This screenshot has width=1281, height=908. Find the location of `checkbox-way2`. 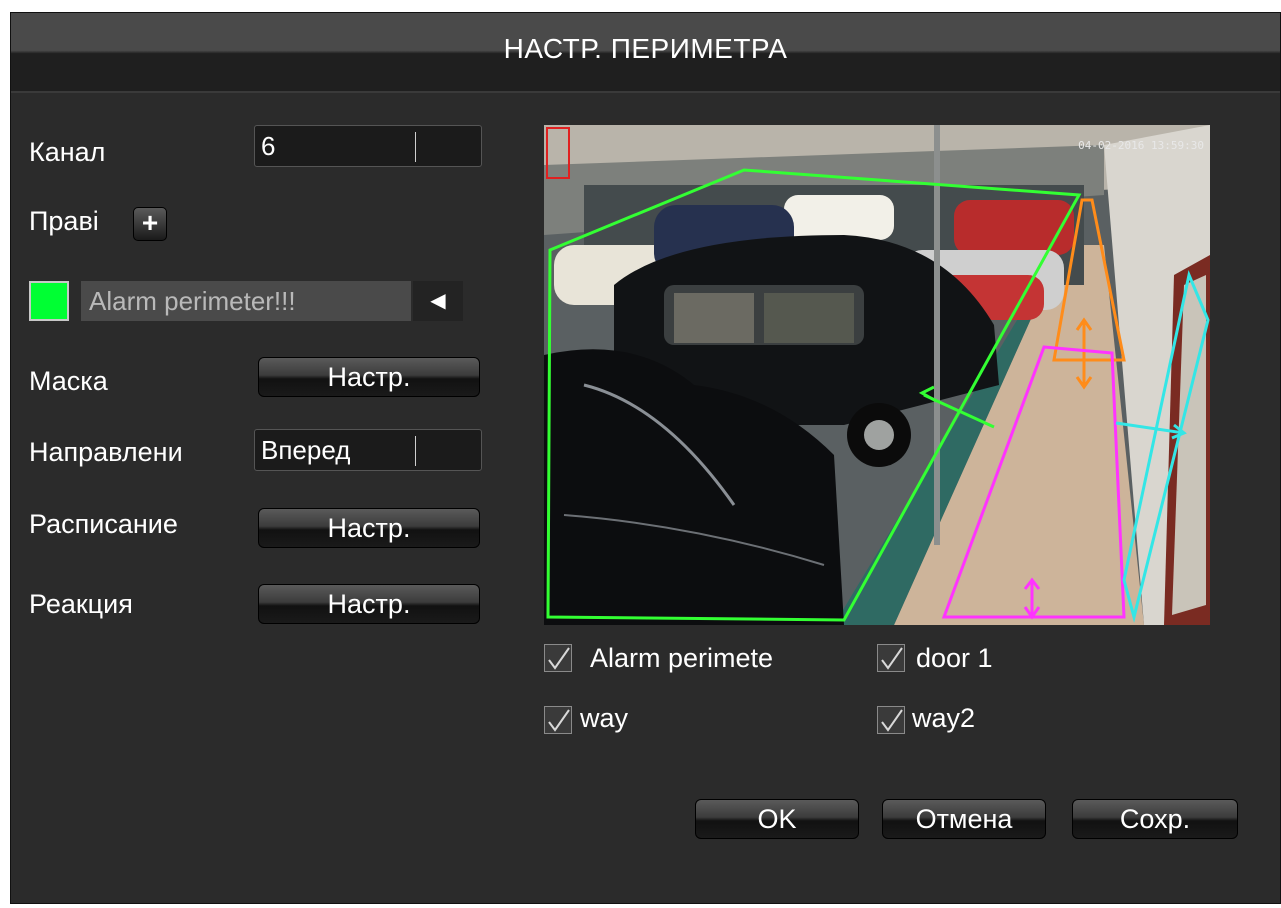

checkbox-way2 is located at coordinates (891, 720).